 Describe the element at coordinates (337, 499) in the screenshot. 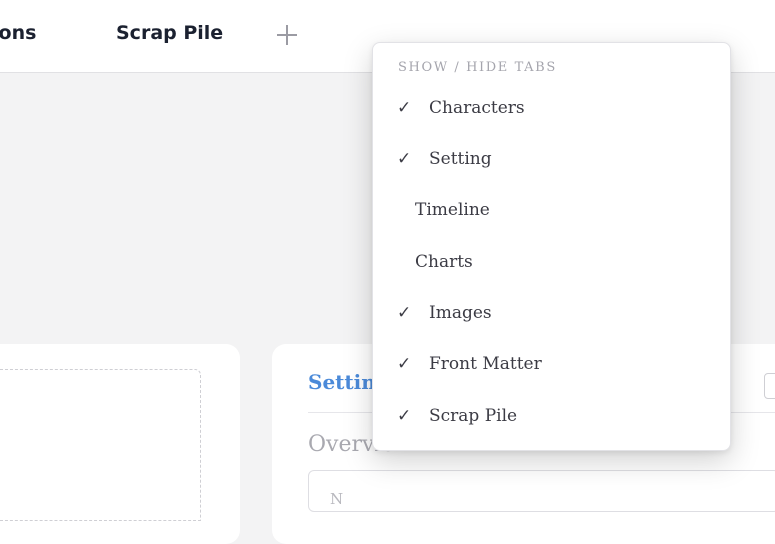

I see `notes-field-placeholder: N` at that location.